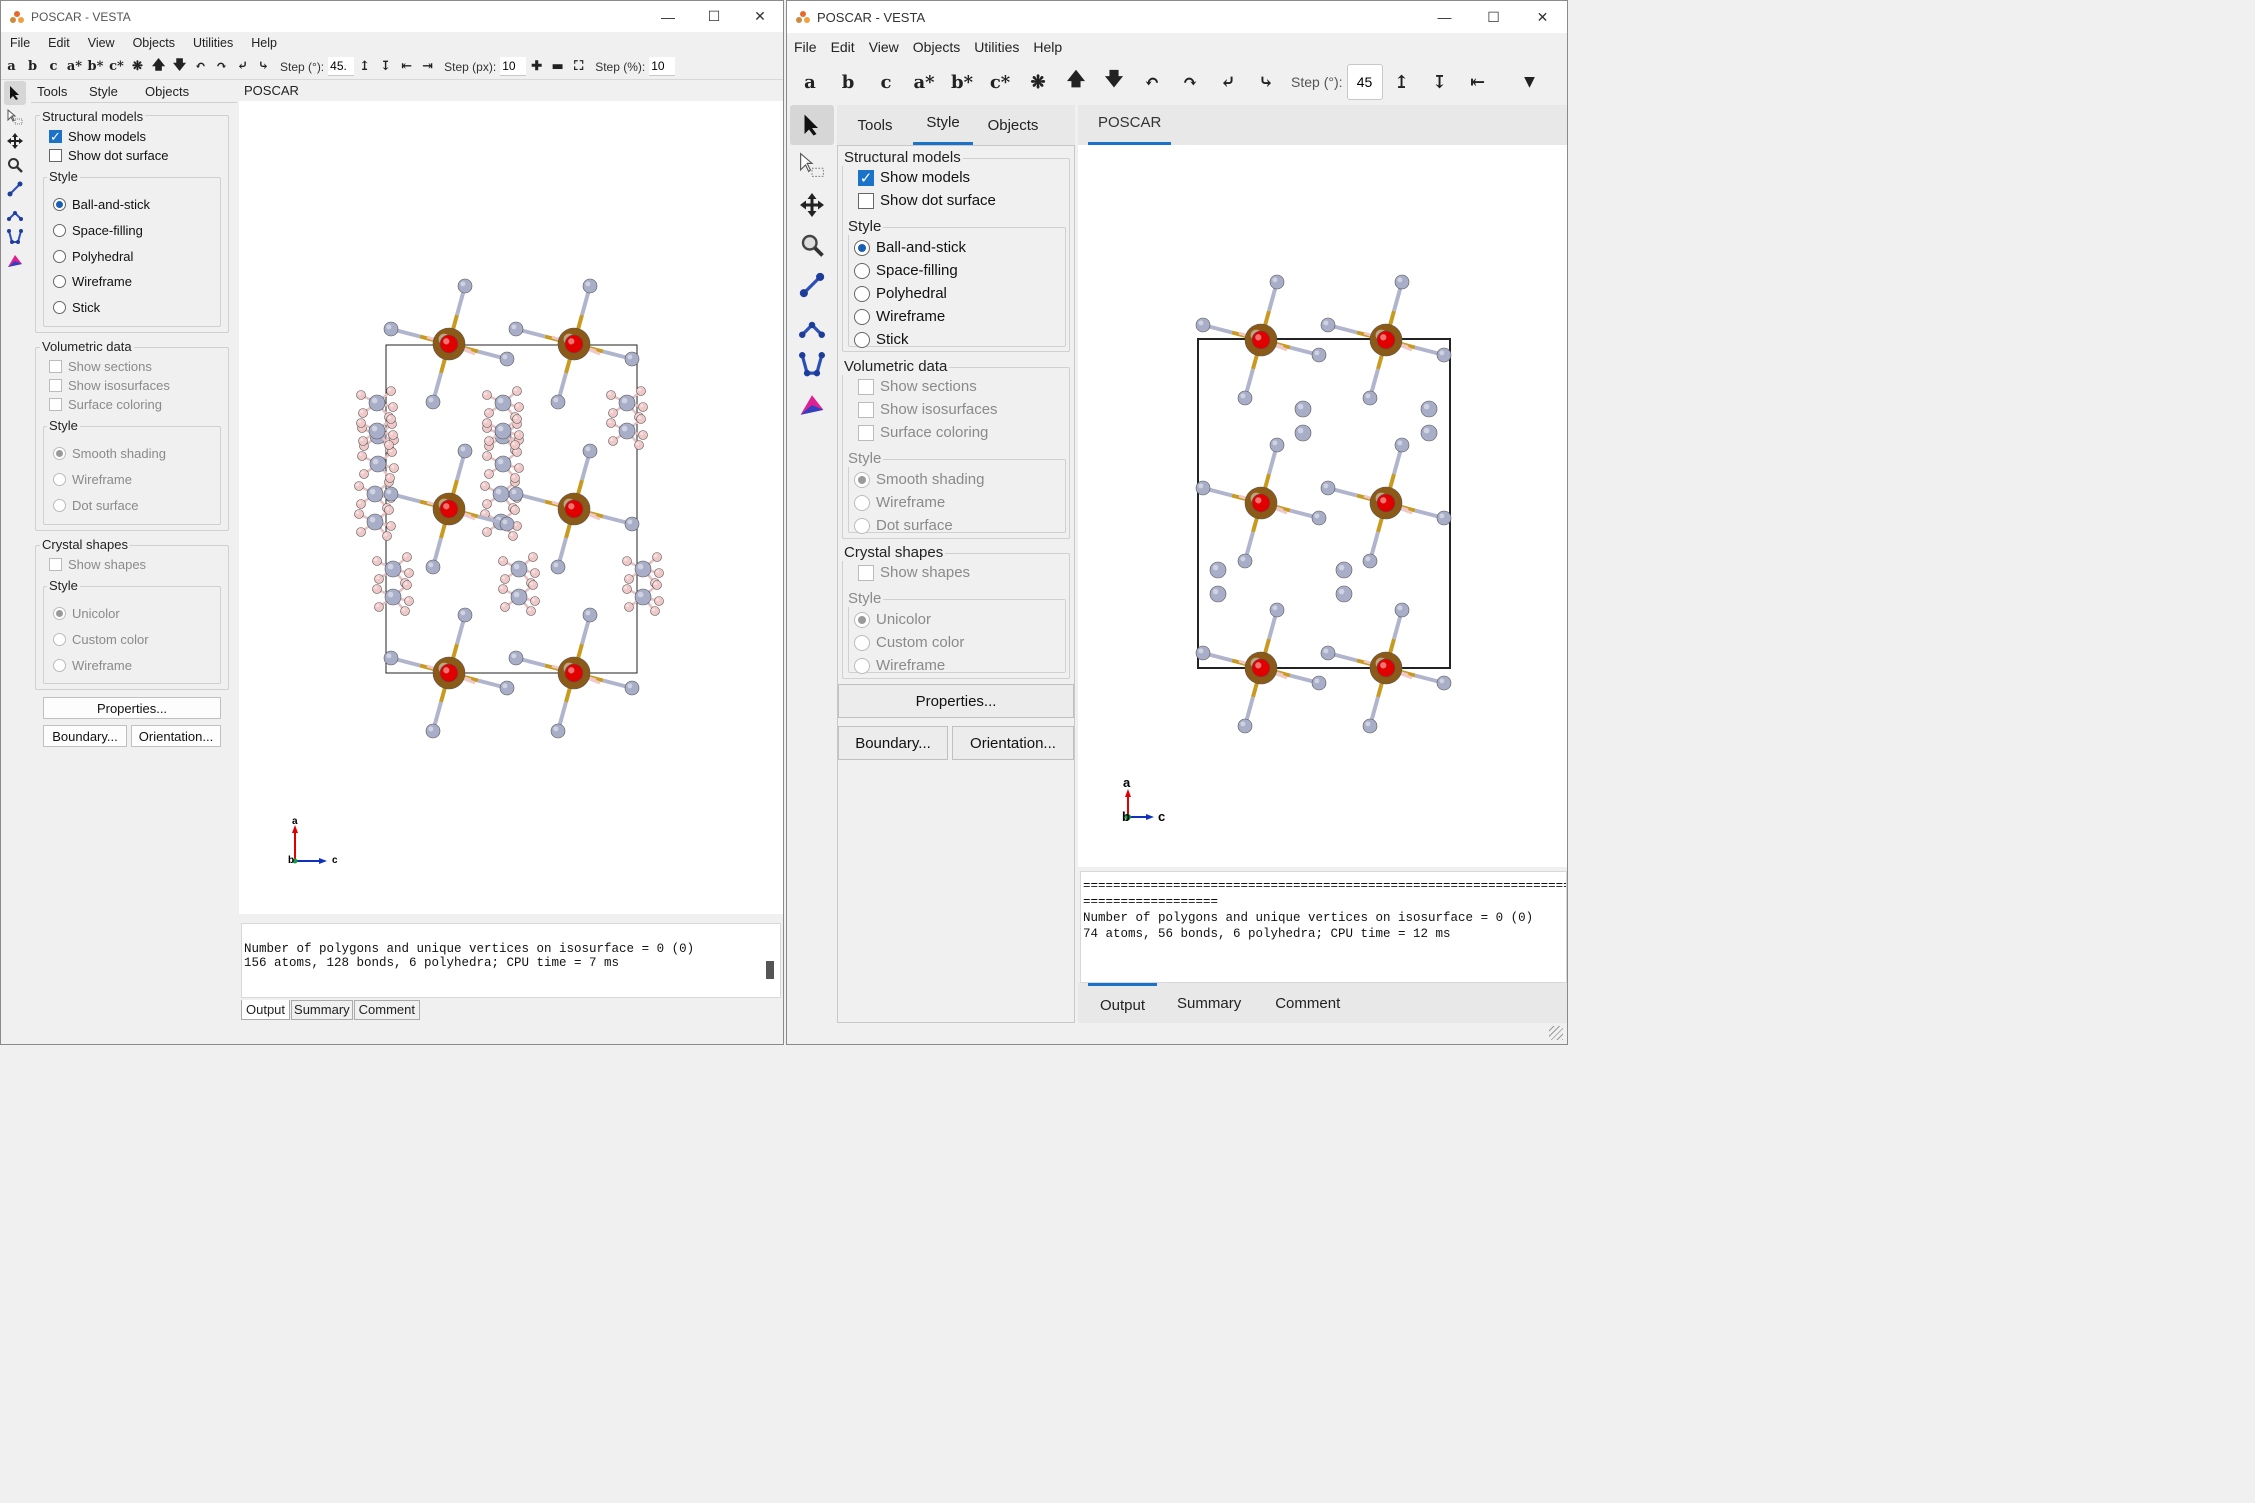 The image size is (2255, 1503). I want to click on region-select-icon, so click(15, 117).